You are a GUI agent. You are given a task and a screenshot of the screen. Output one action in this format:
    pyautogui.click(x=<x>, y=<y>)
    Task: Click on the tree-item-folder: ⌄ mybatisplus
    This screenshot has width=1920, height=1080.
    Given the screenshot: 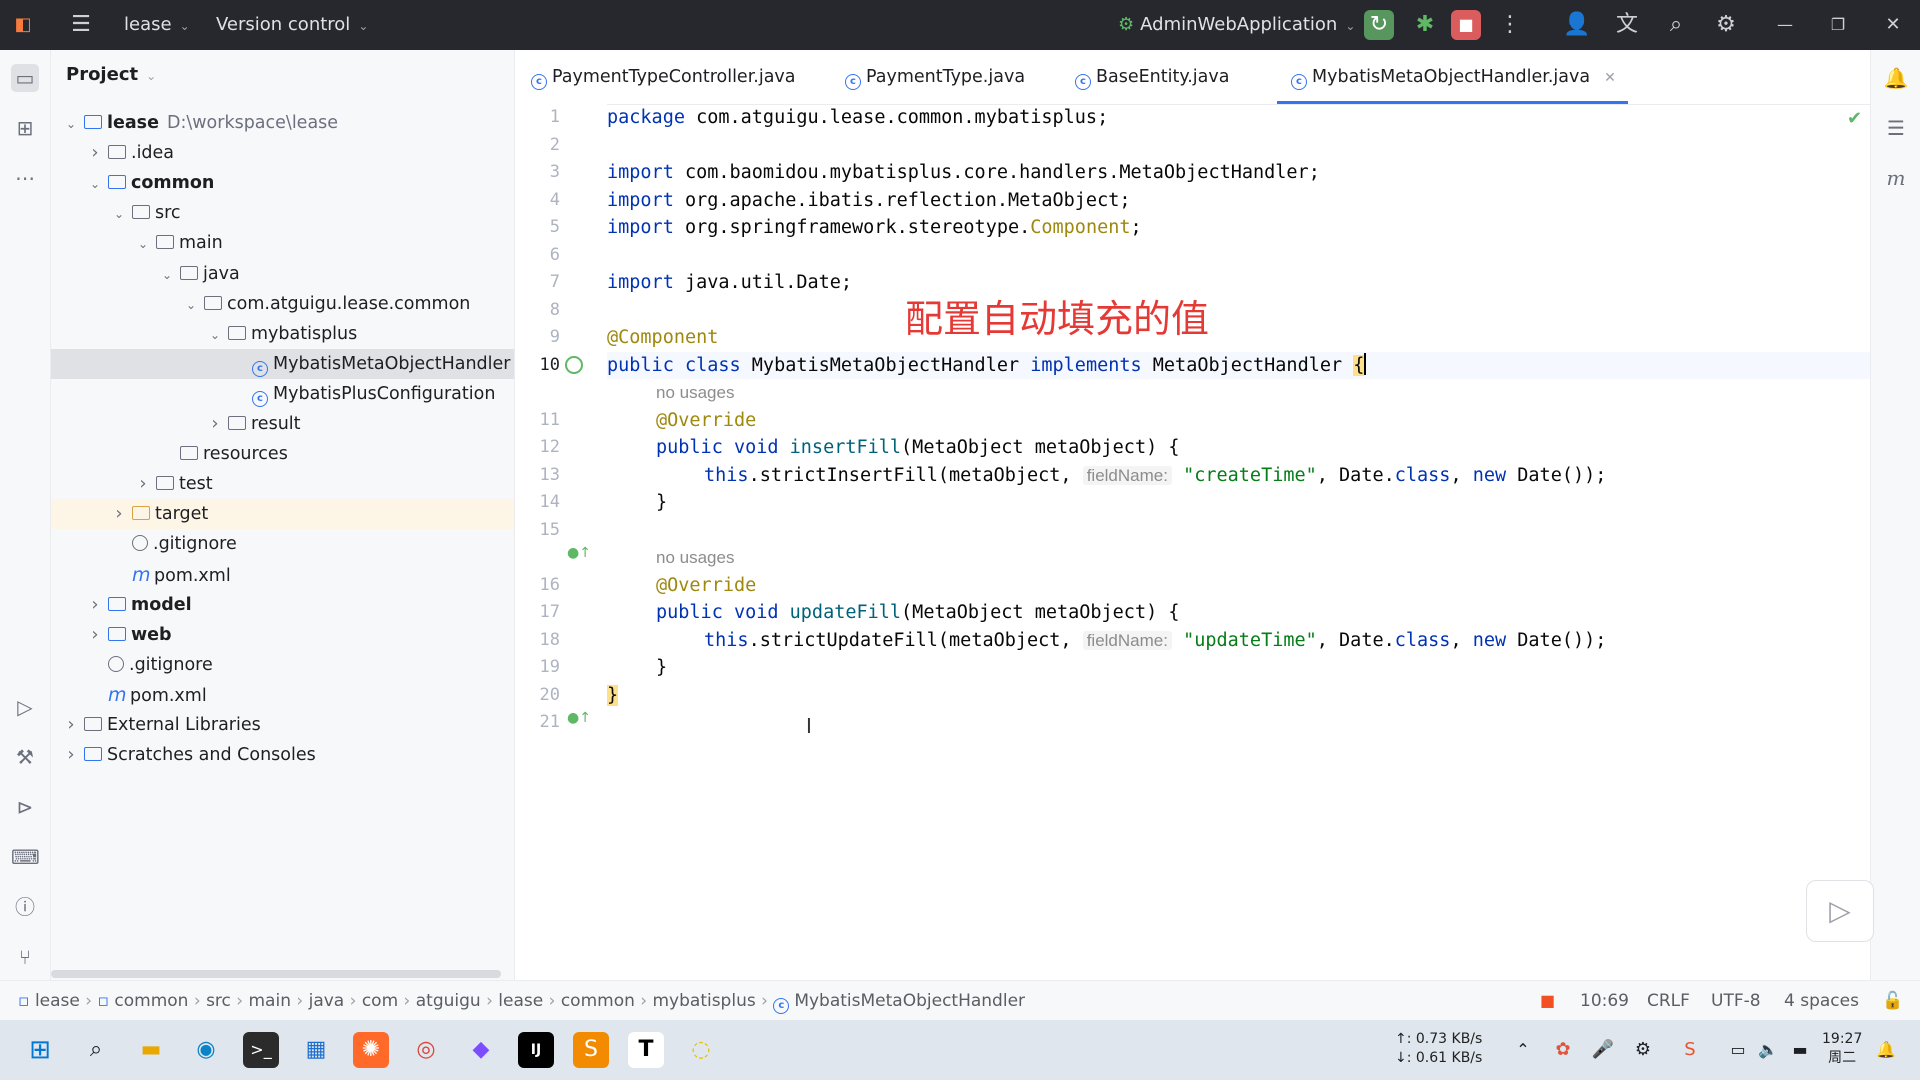 What is the action you would take?
    pyautogui.click(x=282, y=334)
    